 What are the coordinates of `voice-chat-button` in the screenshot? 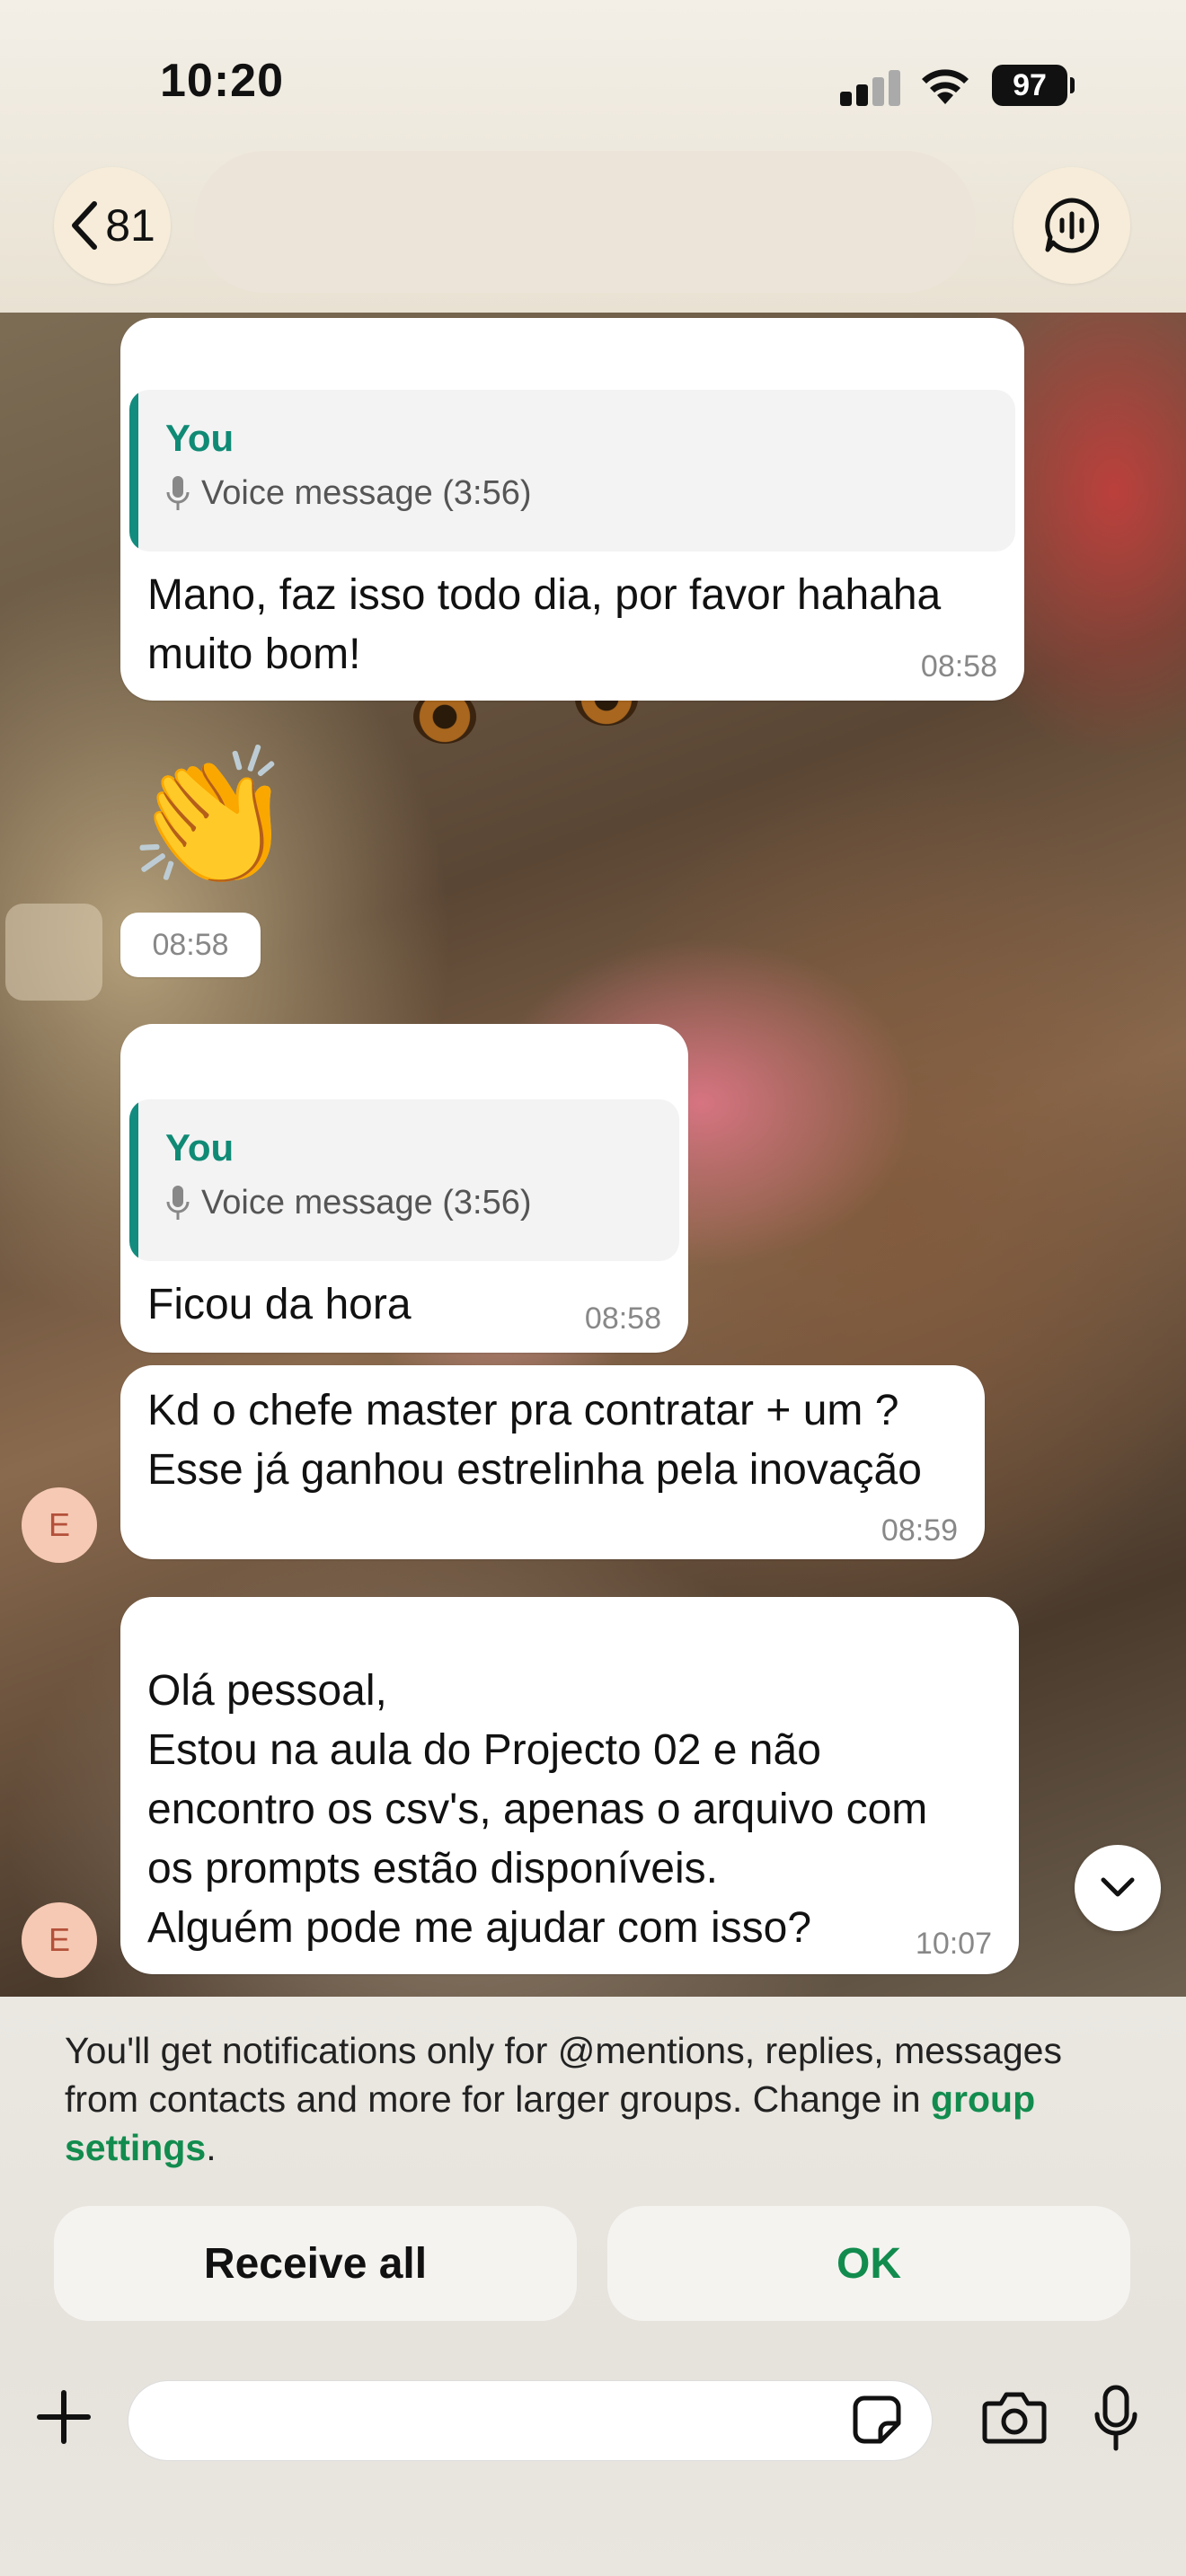 It's located at (1071, 225).